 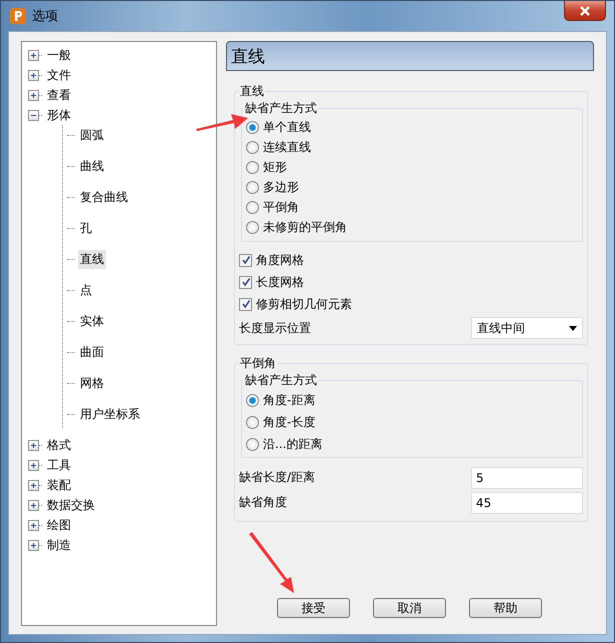 What do you see at coordinates (573, 328) in the screenshot?
I see `dropdown-arrow-icon` at bounding box center [573, 328].